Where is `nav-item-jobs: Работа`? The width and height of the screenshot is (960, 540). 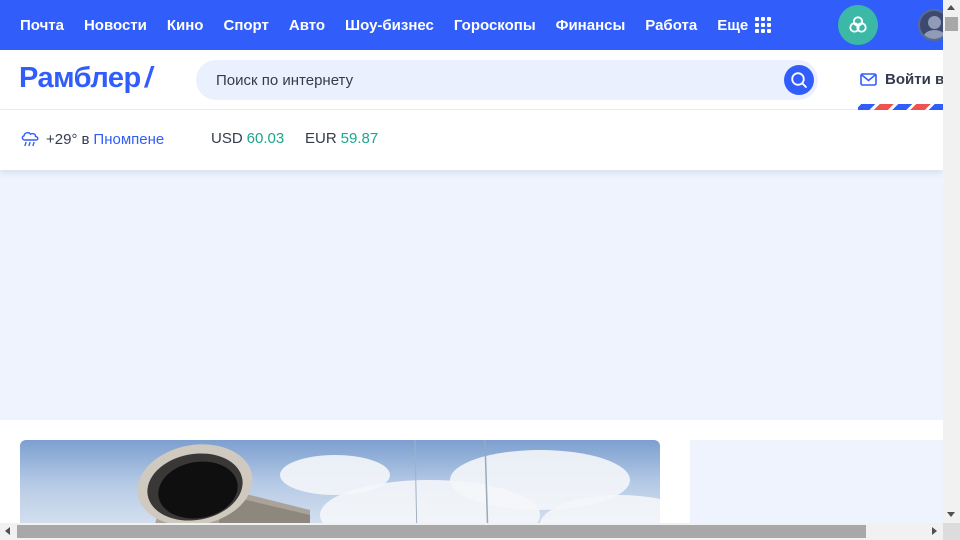 nav-item-jobs: Работа is located at coordinates (671, 25).